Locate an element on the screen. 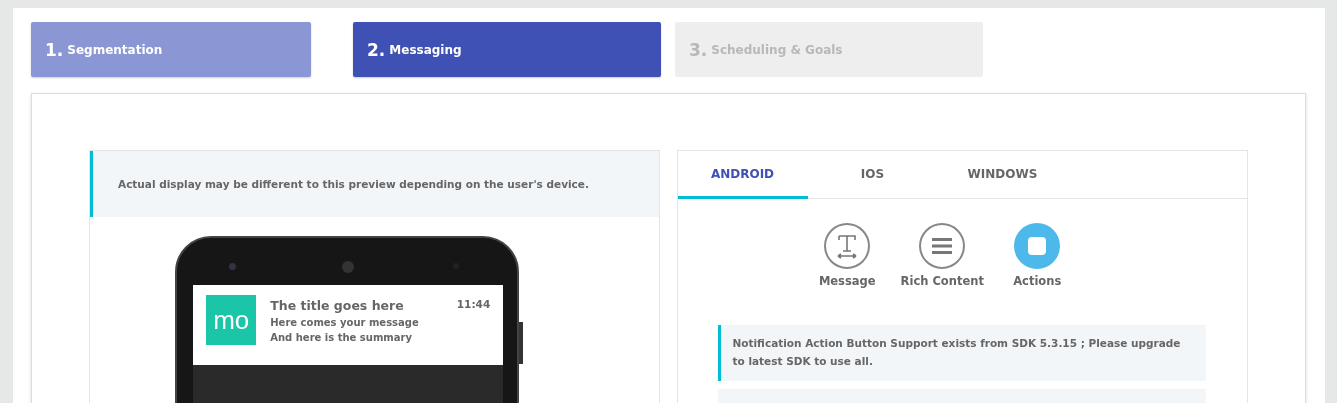 The image size is (1337, 403). speaker-icon is located at coordinates (348, 267).